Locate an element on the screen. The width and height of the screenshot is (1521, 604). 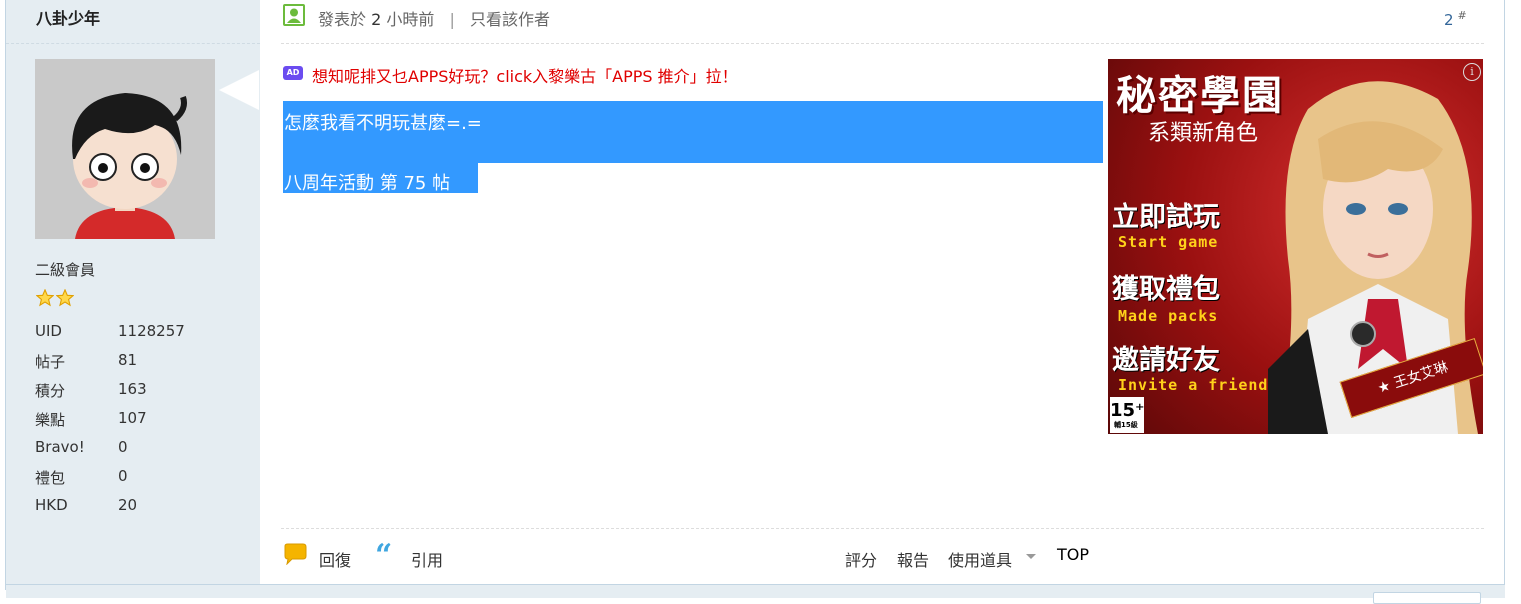
stat-value: 1128257 is located at coordinates (151, 331).